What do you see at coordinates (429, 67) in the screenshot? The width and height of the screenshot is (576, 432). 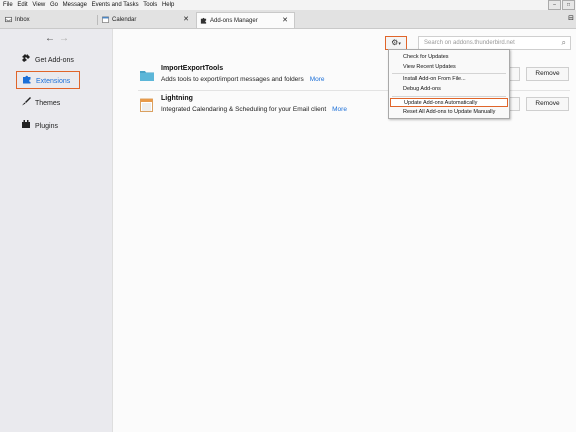 I see `menu-item-view-recent-updates: View Recent Updates` at bounding box center [429, 67].